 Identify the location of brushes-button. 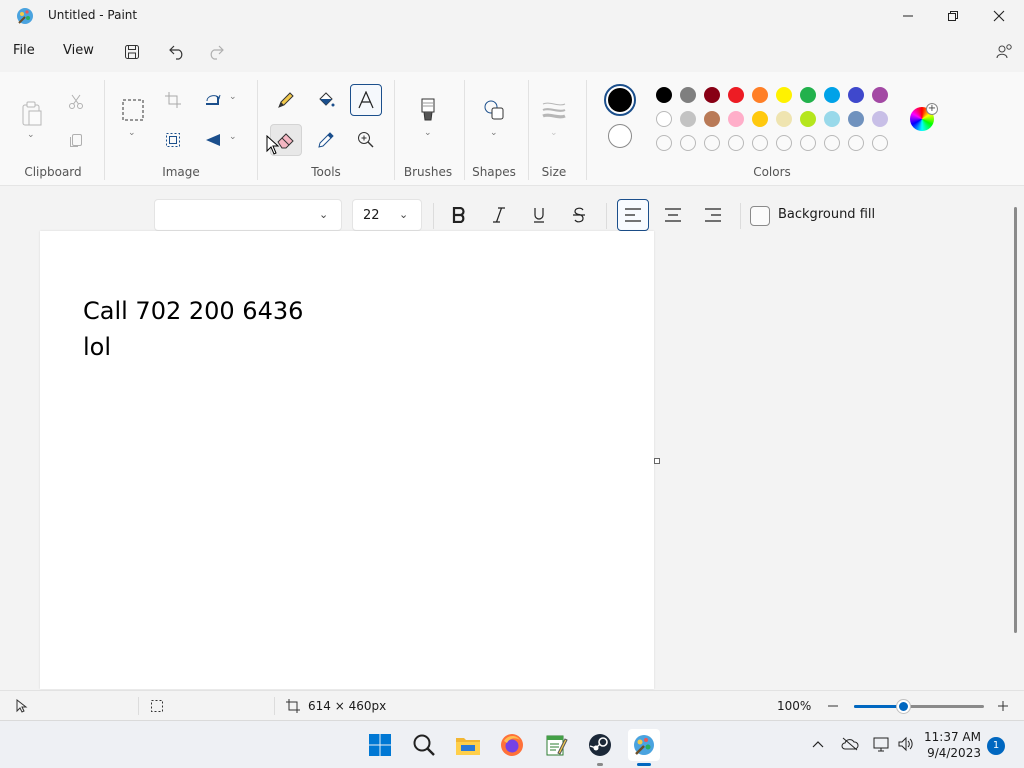
(428, 110).